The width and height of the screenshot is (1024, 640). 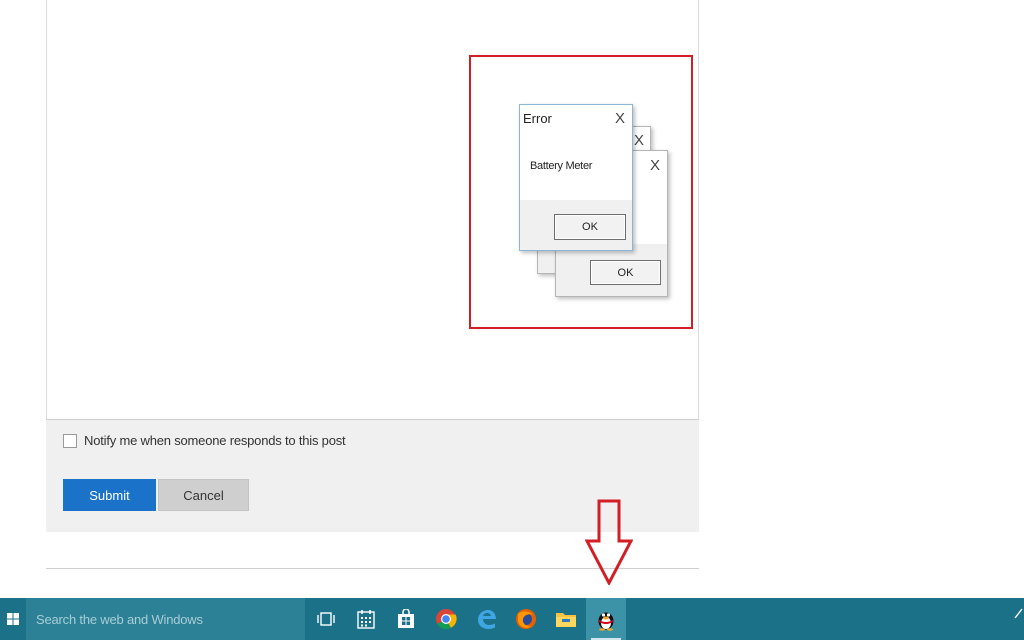 What do you see at coordinates (698, 210) in the screenshot?
I see `page-right-border` at bounding box center [698, 210].